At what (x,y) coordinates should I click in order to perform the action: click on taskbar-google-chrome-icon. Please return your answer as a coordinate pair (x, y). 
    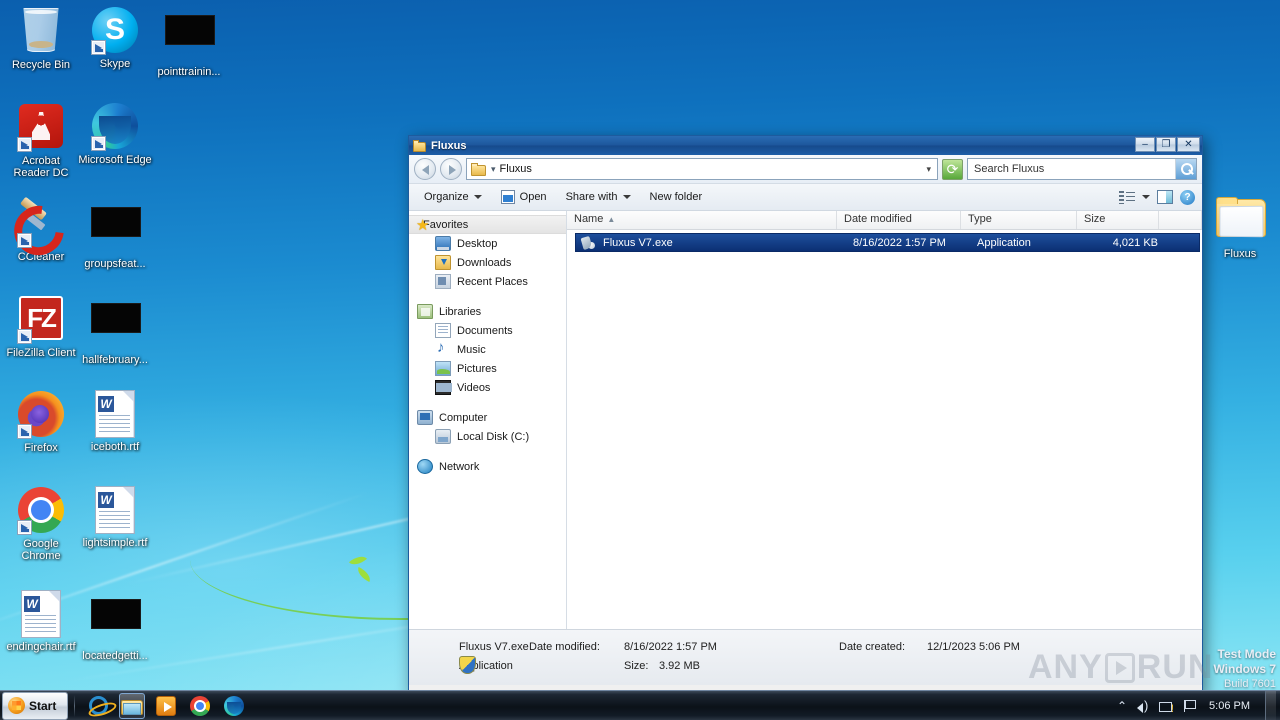
    Looking at the image, I should click on (200, 706).